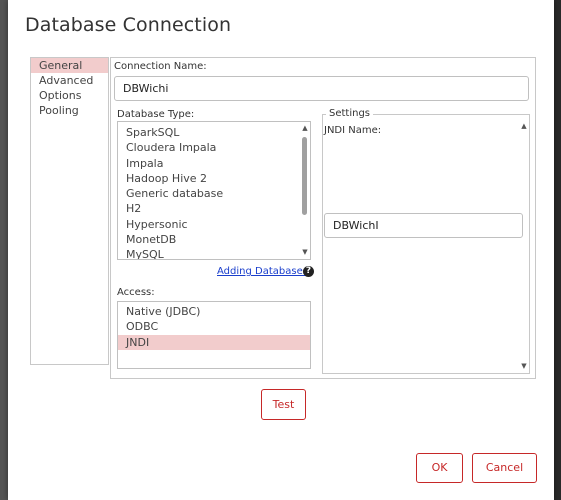 The height and width of the screenshot is (500, 561). What do you see at coordinates (524, 244) in the screenshot?
I see `settings-scrollbar: ▲ ▼` at bounding box center [524, 244].